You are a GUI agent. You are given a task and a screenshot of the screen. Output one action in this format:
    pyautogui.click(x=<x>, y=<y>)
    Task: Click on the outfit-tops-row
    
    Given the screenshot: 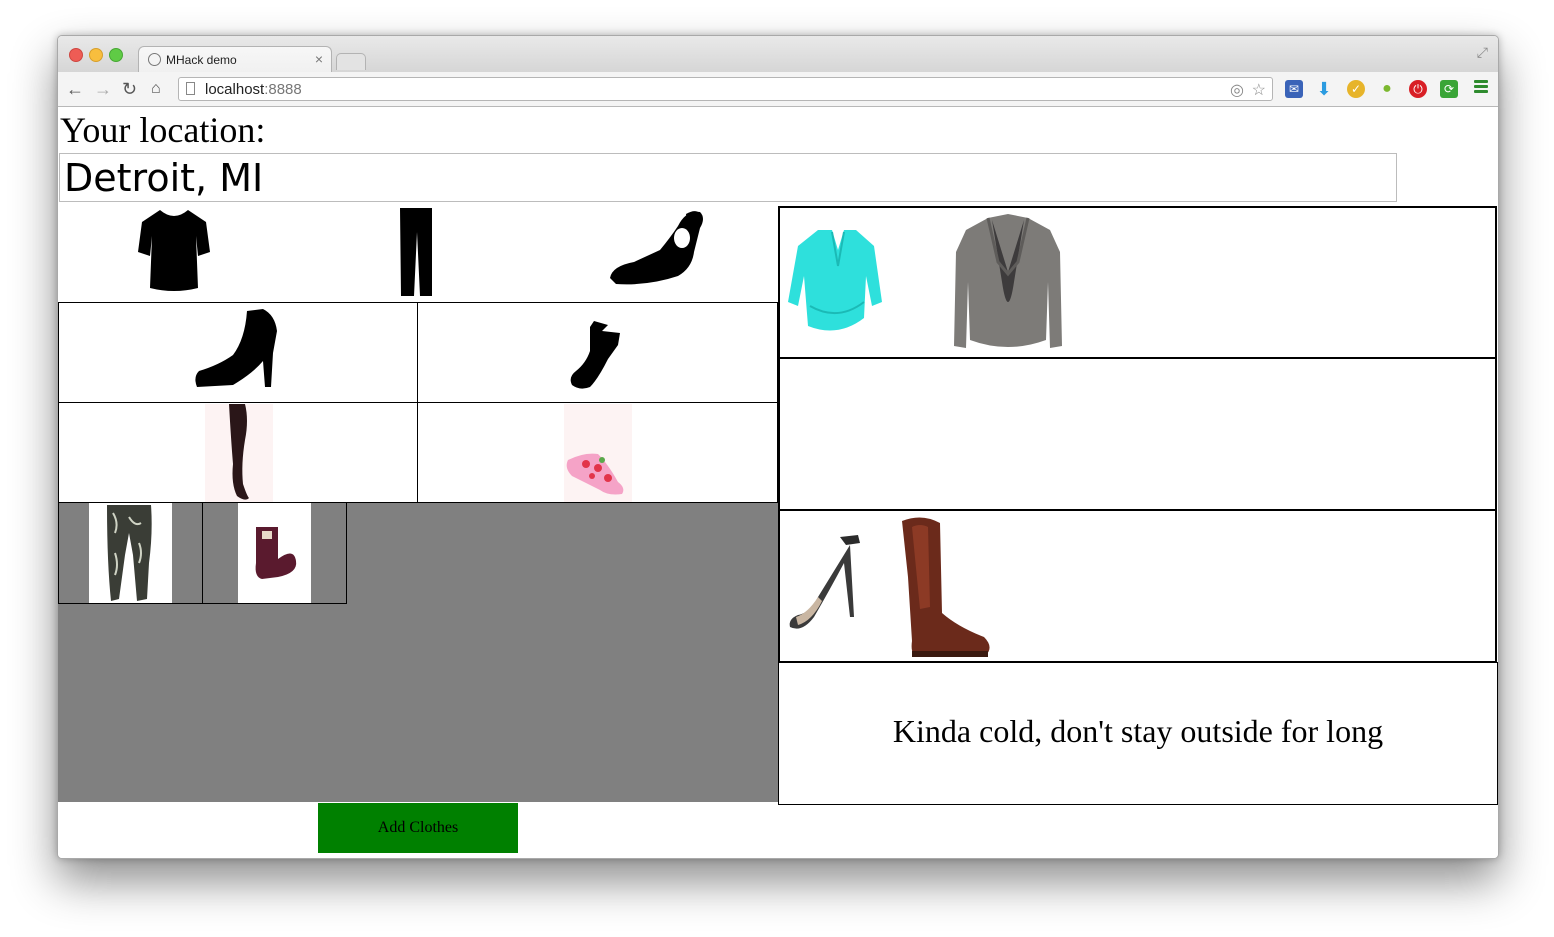 What is the action you would take?
    pyautogui.click(x=1137, y=282)
    